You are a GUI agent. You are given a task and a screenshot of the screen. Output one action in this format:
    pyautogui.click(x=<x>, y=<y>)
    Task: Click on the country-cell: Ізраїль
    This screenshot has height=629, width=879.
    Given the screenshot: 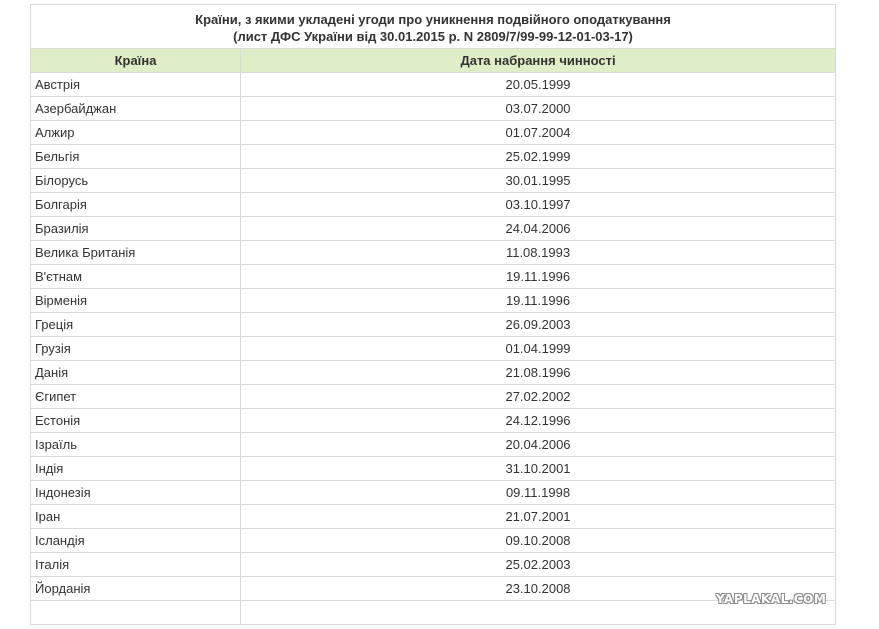 What is the action you would take?
    pyautogui.click(x=135, y=444)
    